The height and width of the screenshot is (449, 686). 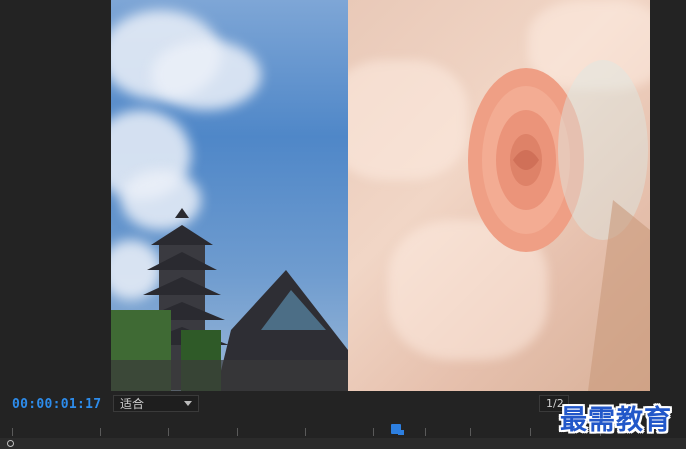 What do you see at coordinates (397, 429) in the screenshot?
I see `playhead-marker-icon` at bounding box center [397, 429].